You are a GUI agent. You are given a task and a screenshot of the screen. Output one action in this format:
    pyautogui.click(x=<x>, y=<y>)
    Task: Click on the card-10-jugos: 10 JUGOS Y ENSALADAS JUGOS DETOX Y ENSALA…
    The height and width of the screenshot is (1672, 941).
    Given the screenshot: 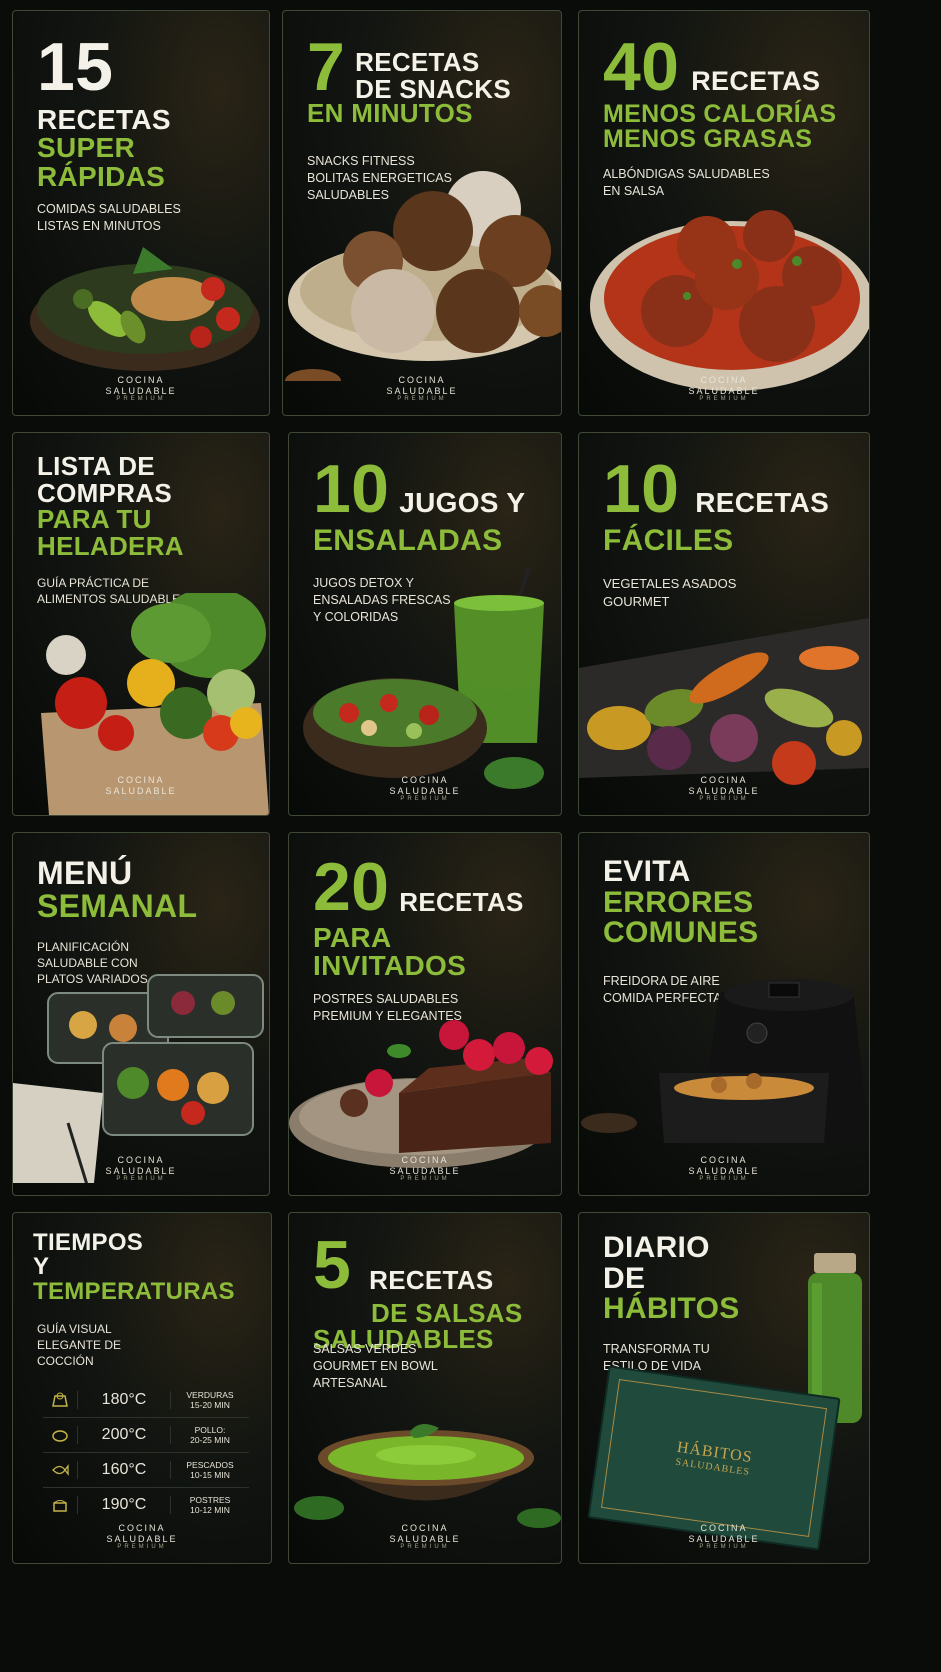 What is the action you would take?
    pyautogui.click(x=425, y=624)
    